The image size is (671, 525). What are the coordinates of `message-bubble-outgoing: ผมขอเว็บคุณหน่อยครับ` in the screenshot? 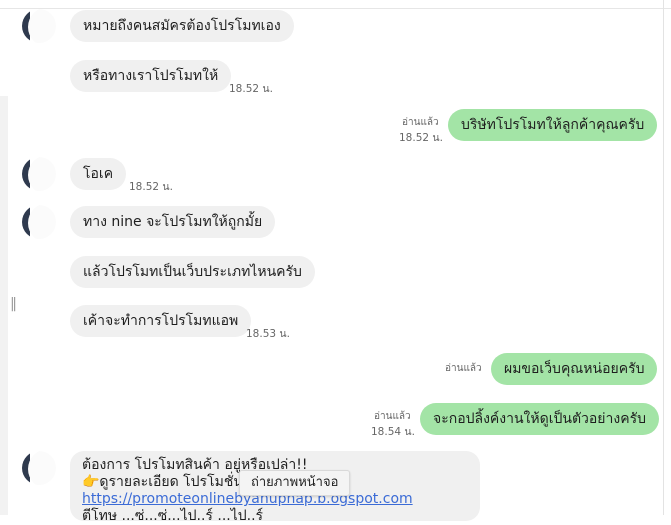 It's located at (574, 369).